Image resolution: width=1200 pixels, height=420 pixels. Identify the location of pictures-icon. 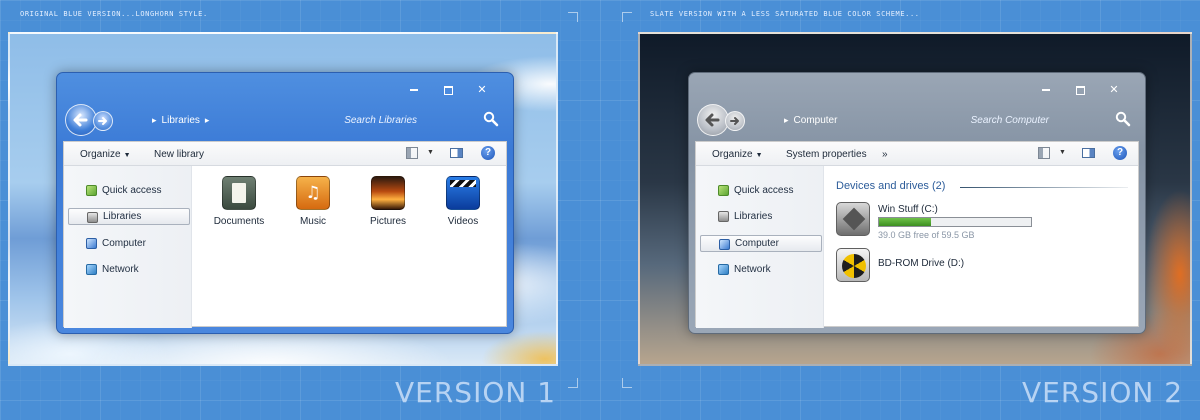
(388, 193).